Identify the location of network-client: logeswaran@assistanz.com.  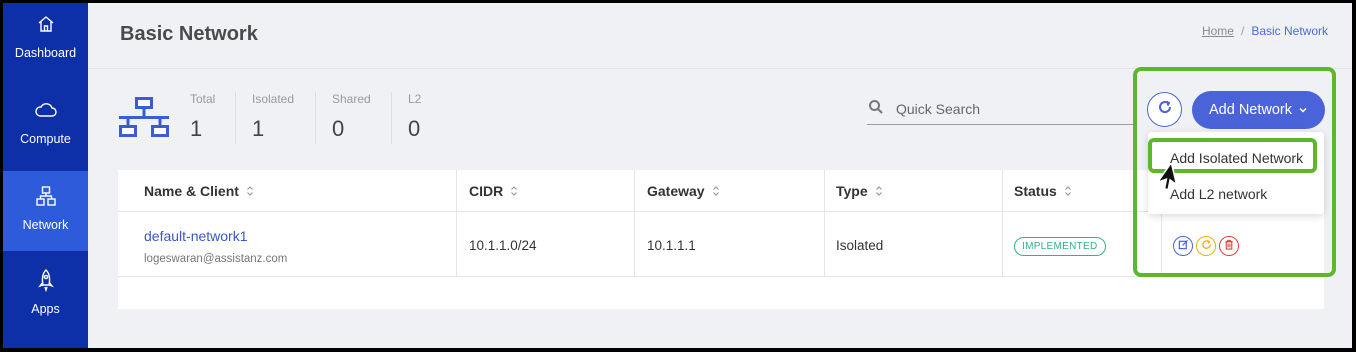
(216, 259).